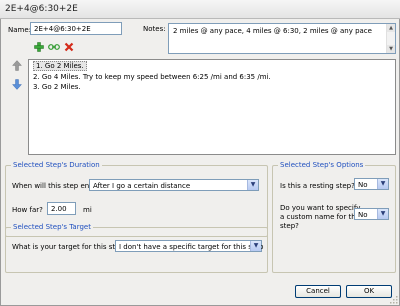 This screenshot has height=306, width=400. I want to click on notes-scrollbar: ▲ ▼, so click(390, 38).